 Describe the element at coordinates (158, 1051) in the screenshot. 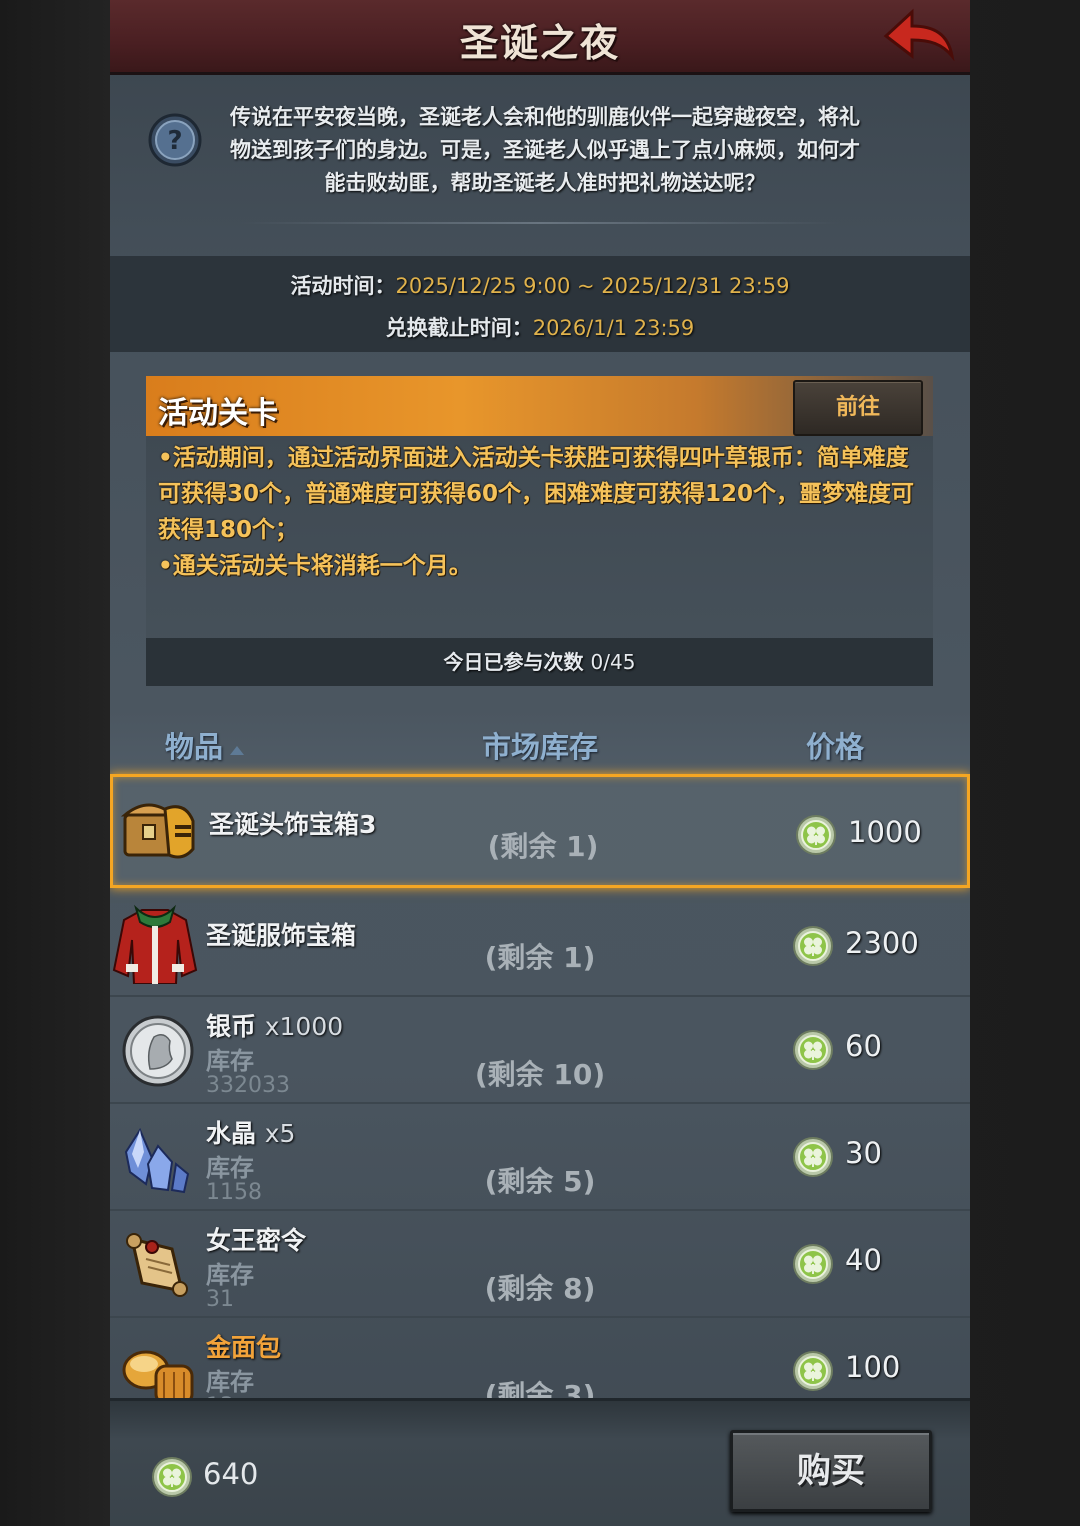

I see `silver-coin-icon` at that location.